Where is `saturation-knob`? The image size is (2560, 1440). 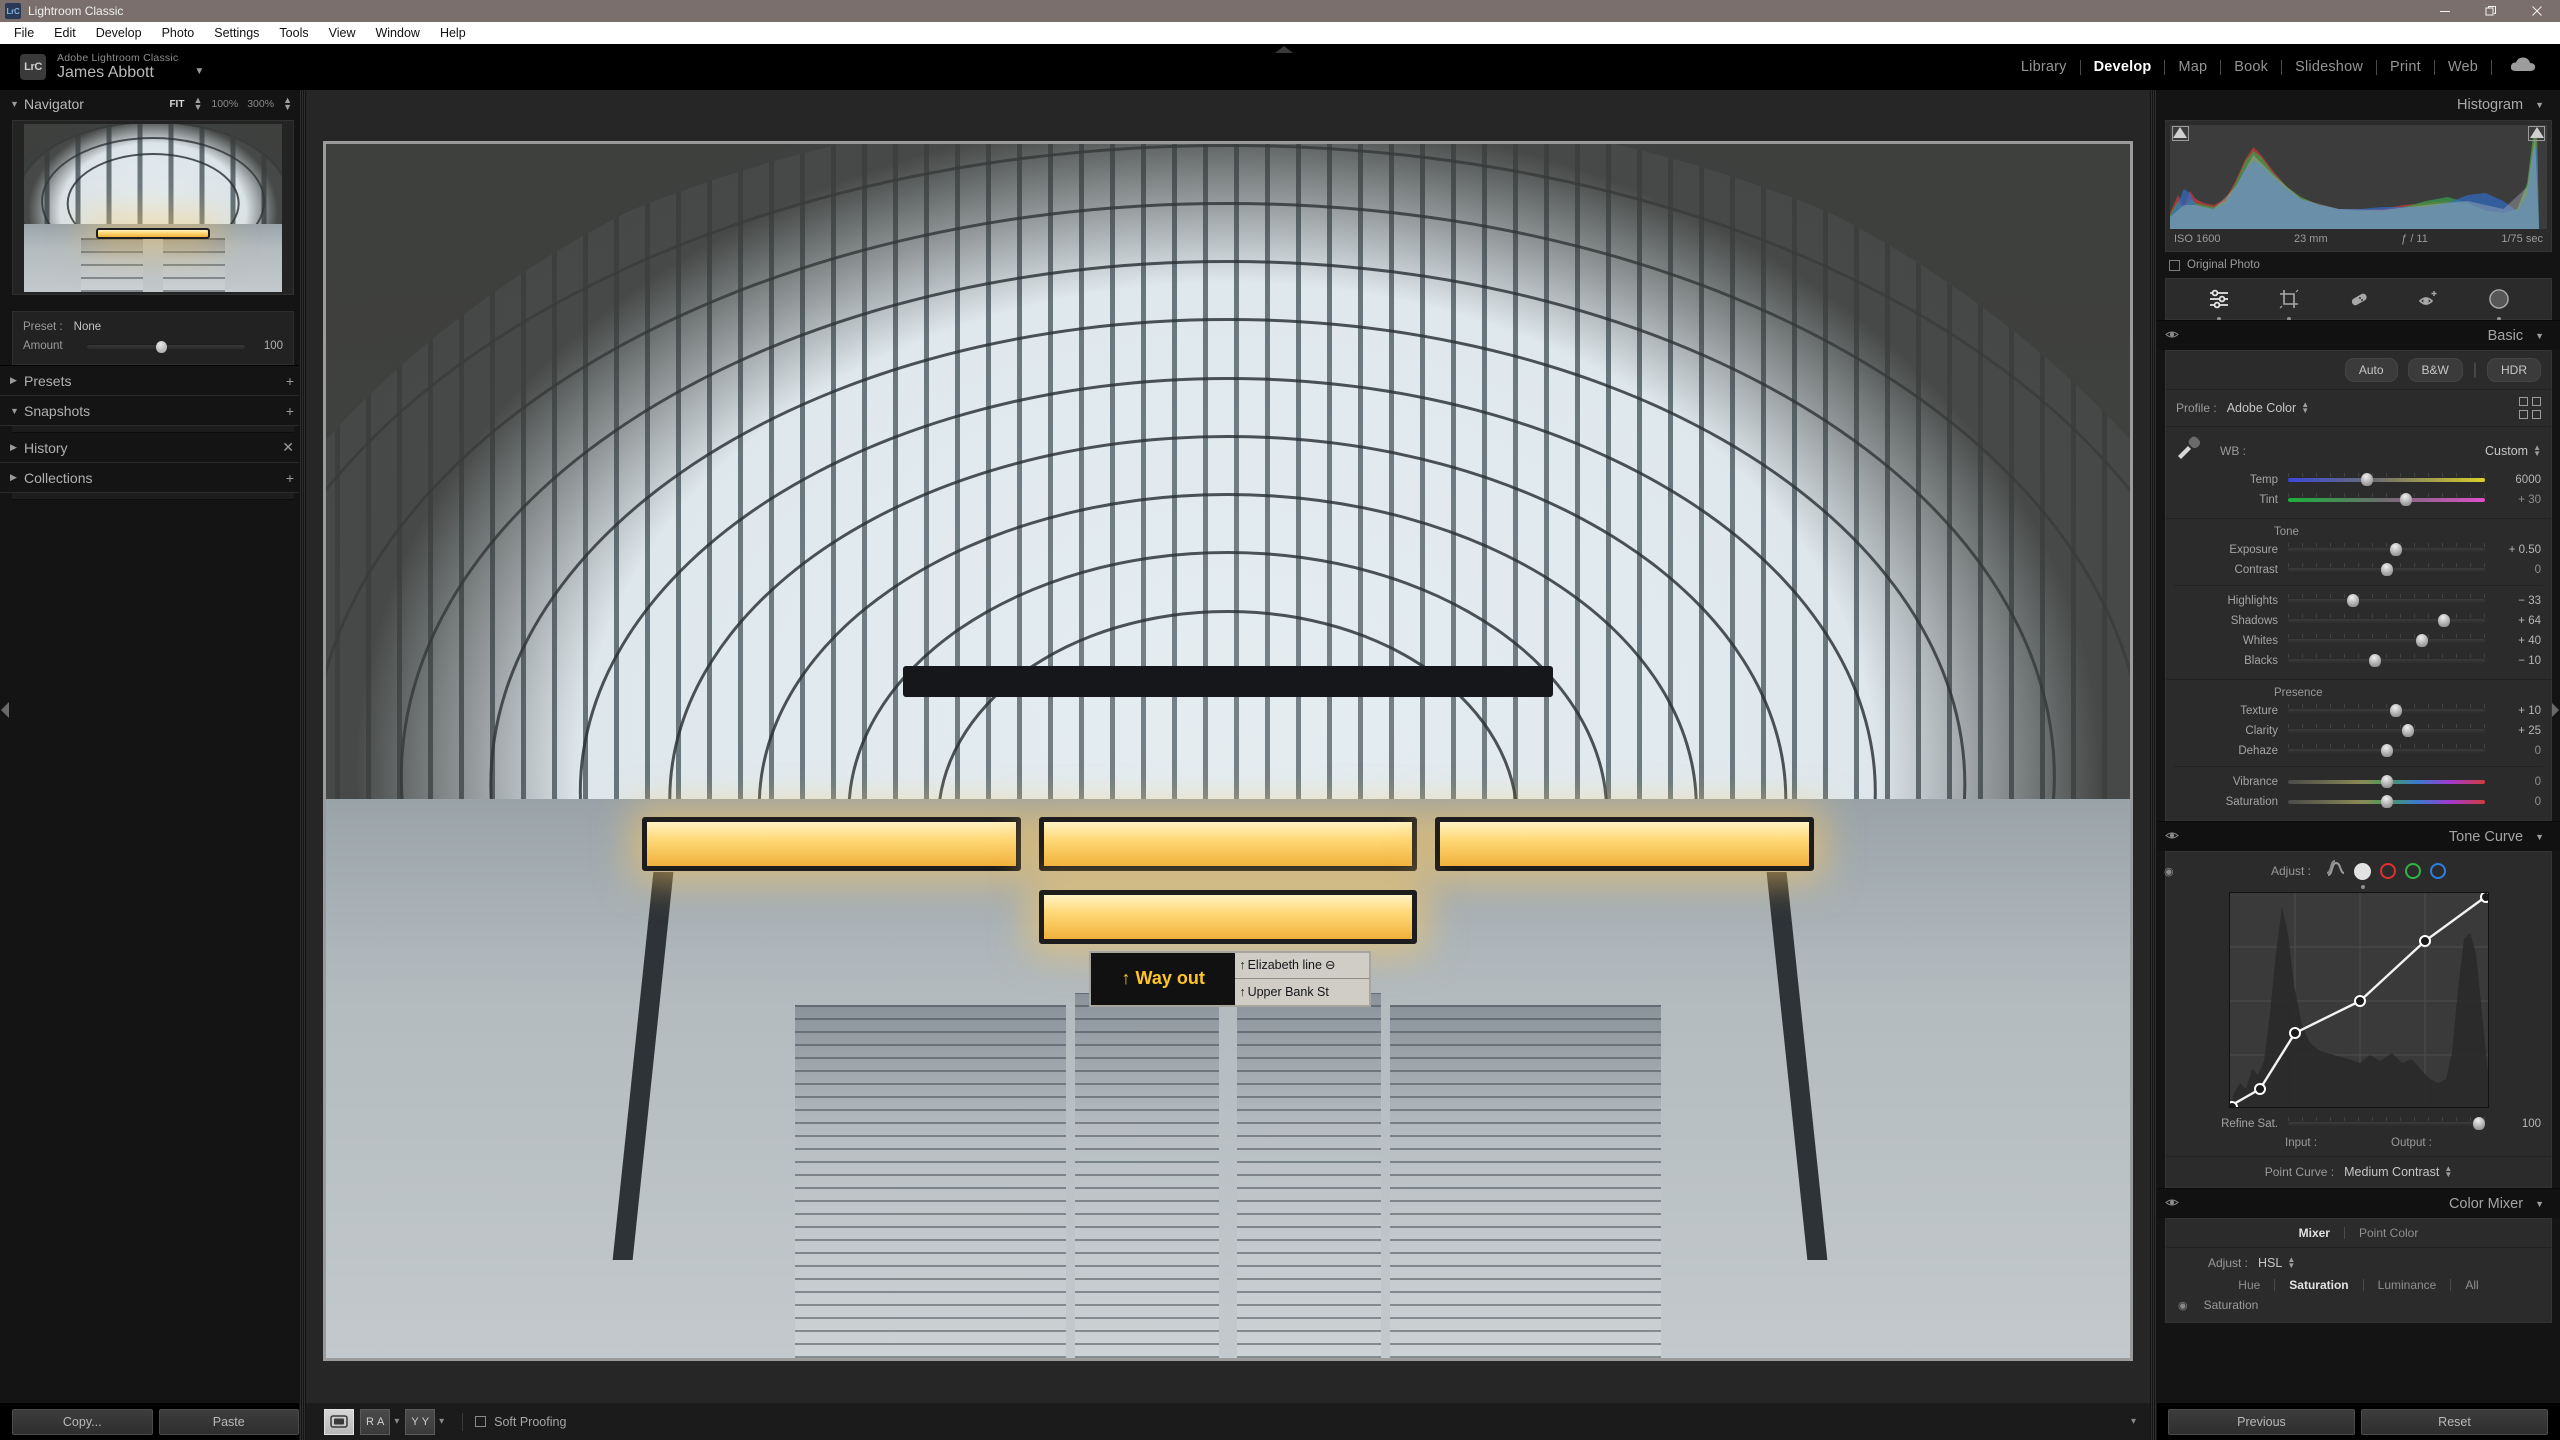 saturation-knob is located at coordinates (2386, 801).